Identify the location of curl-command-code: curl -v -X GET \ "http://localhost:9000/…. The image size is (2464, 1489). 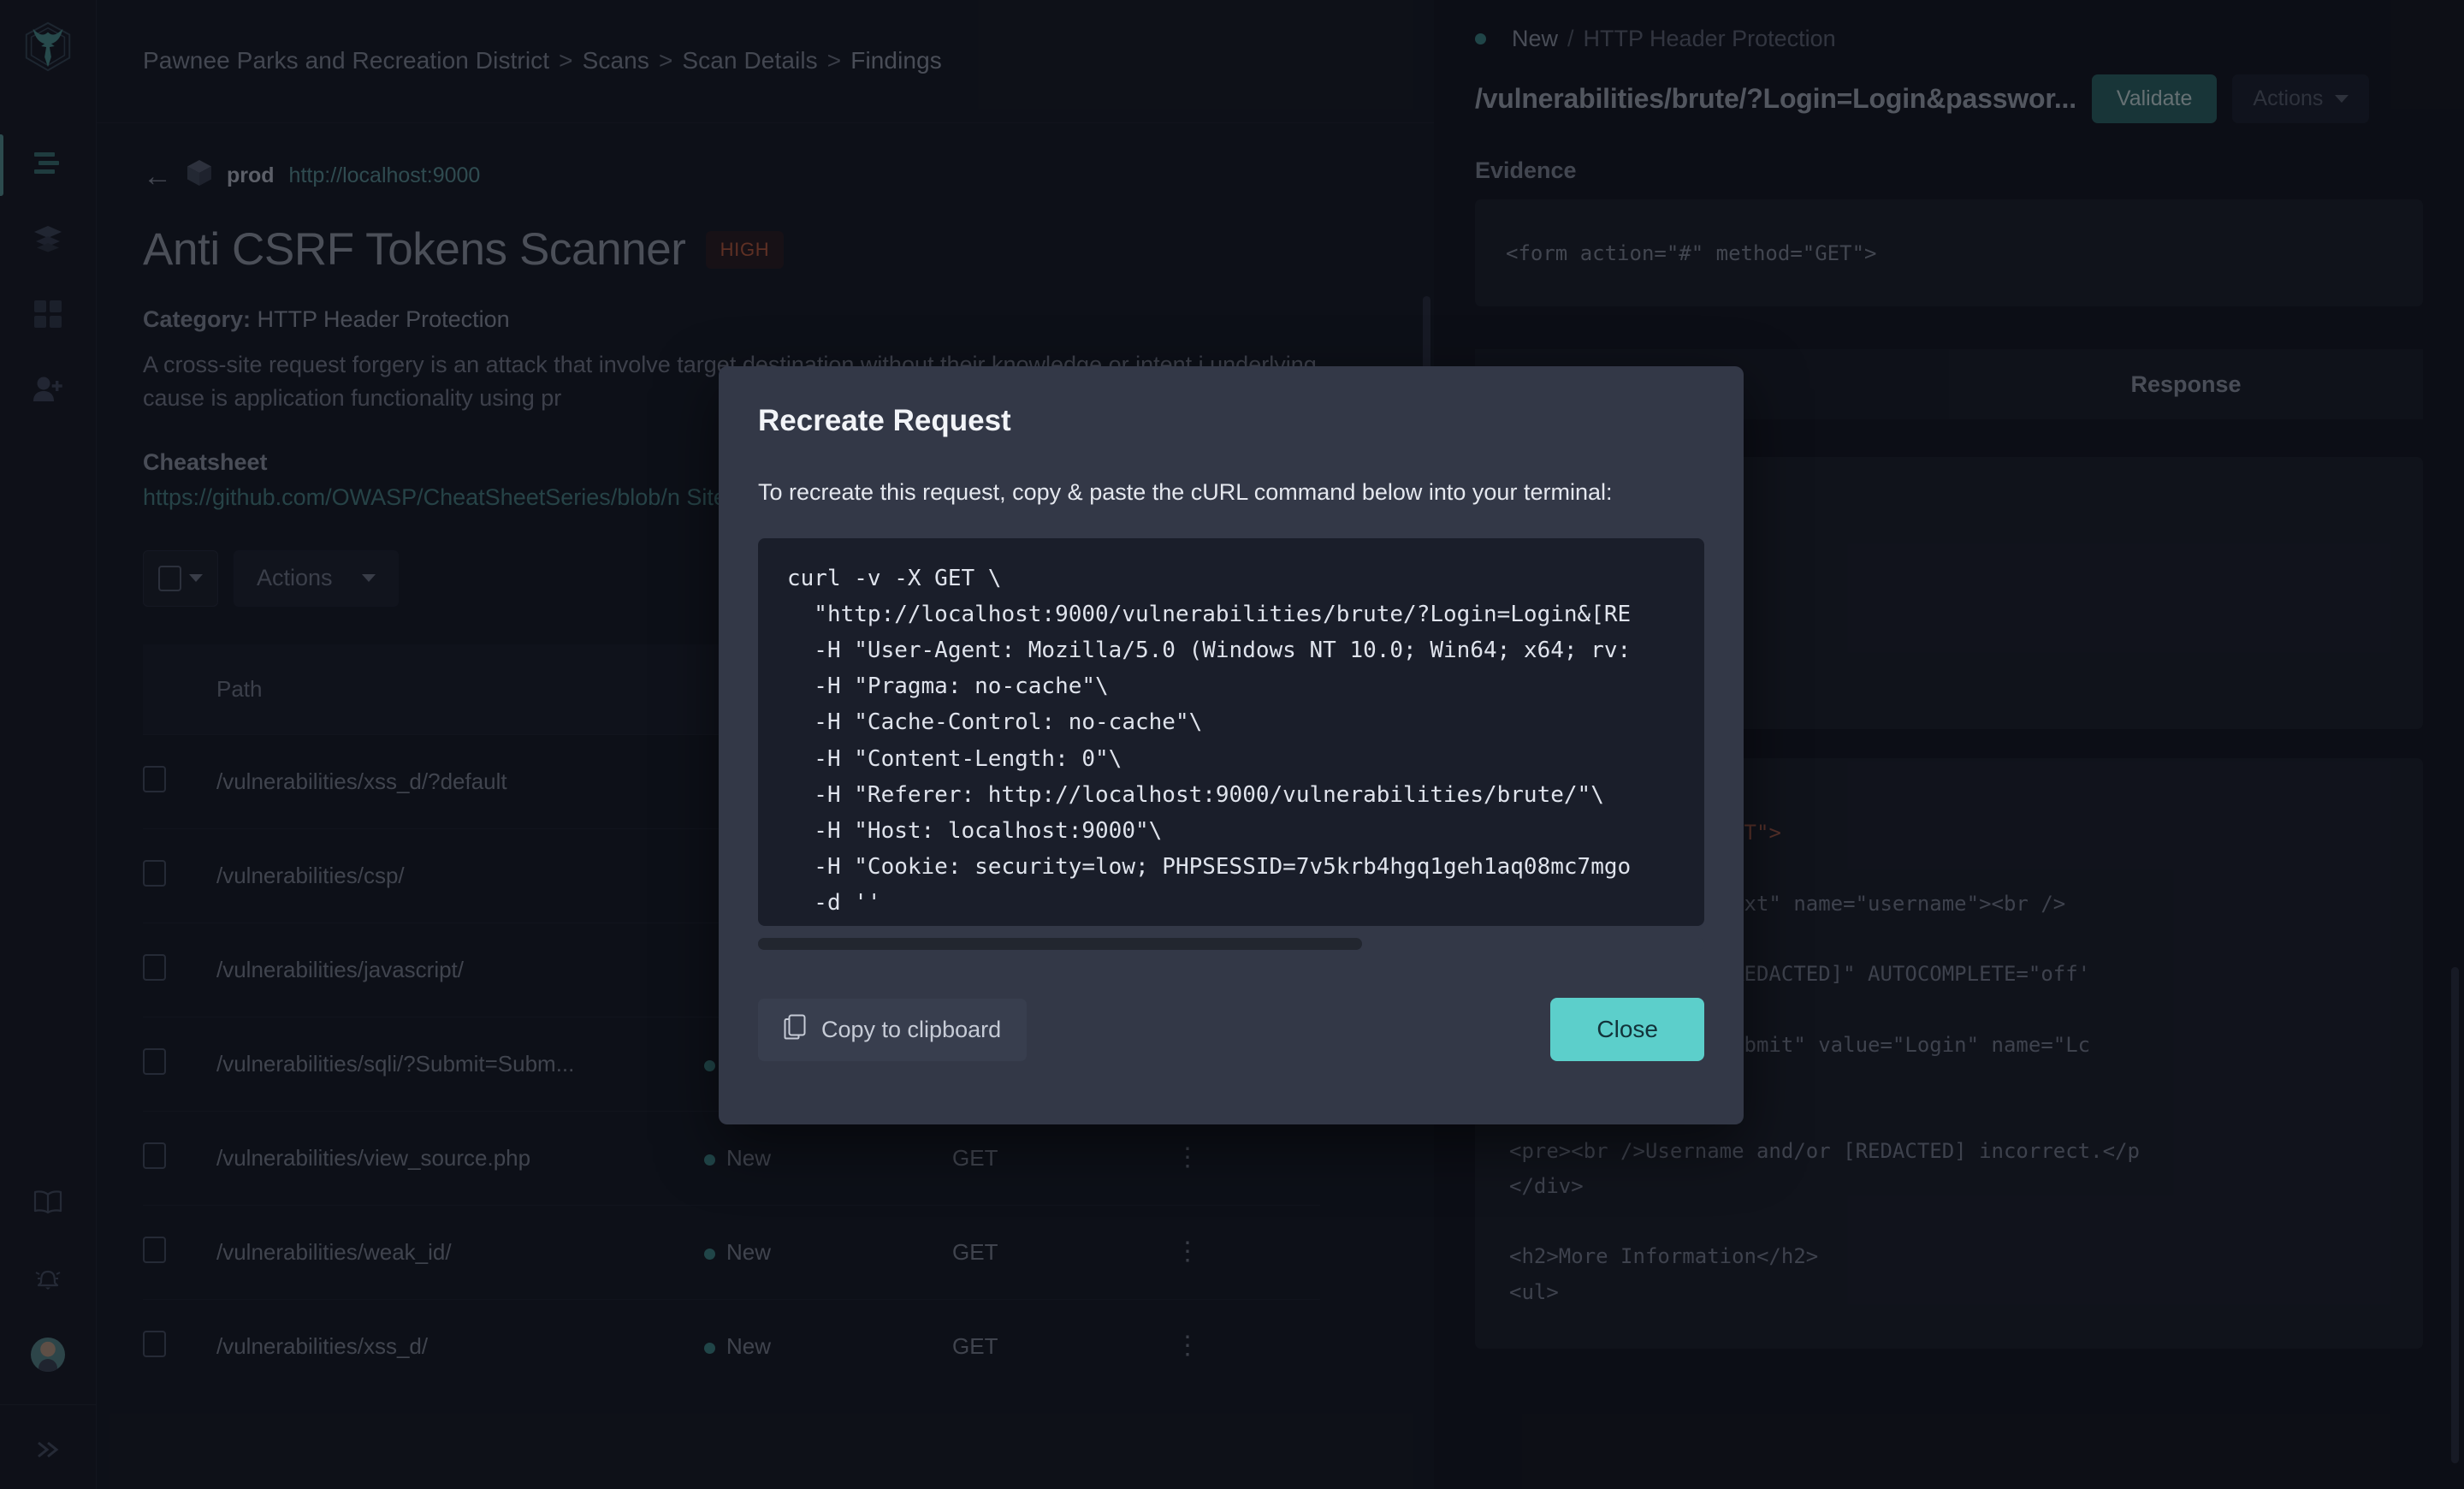
(1231, 732).